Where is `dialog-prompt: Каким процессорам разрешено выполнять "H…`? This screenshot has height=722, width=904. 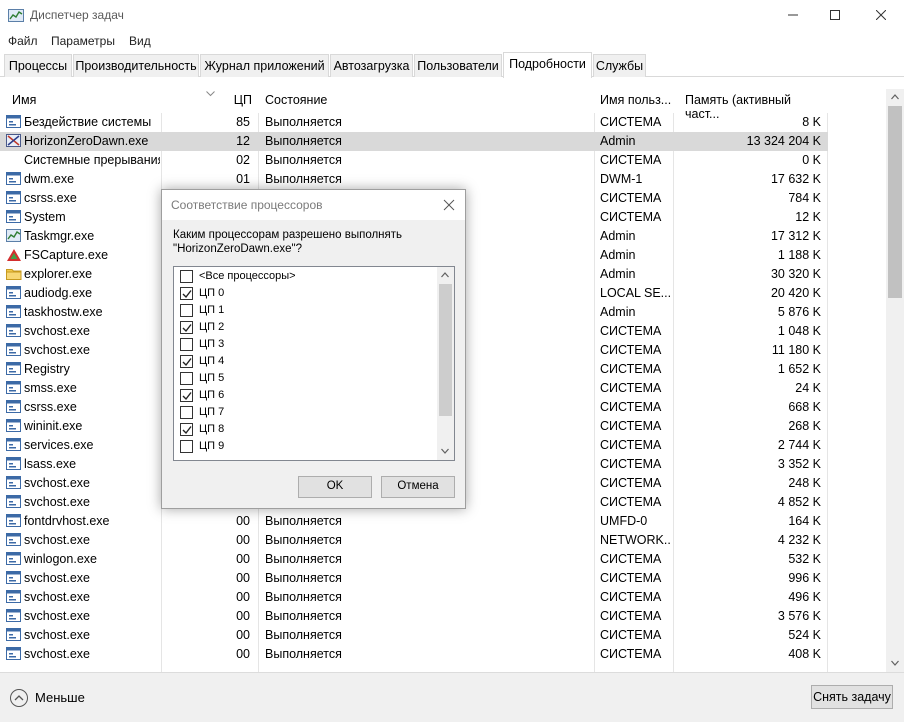
dialog-prompt: Каким процессорам разрешено выполнять "H… is located at coordinates (303, 242).